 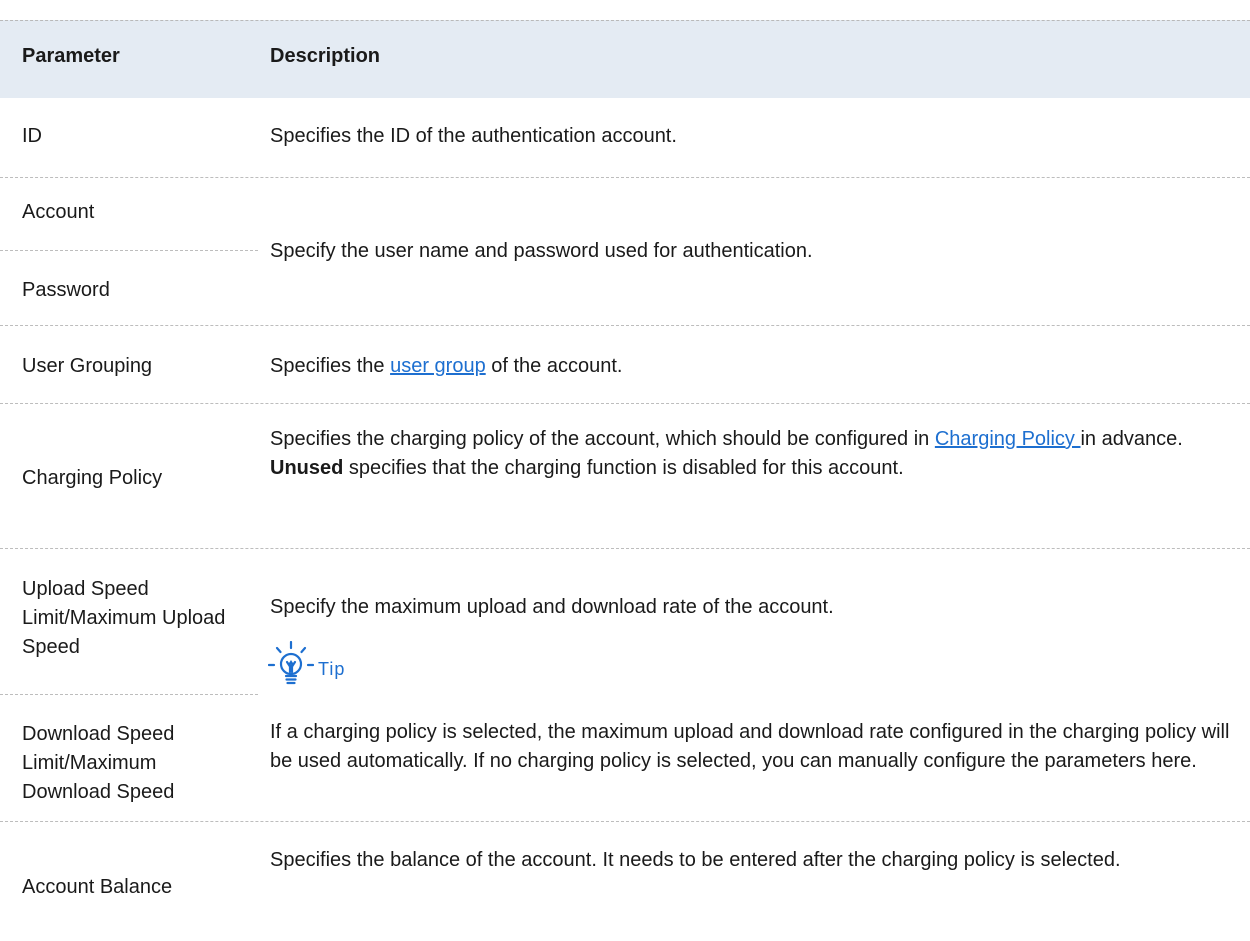 I want to click on lightbulb-icon, so click(x=291, y=663).